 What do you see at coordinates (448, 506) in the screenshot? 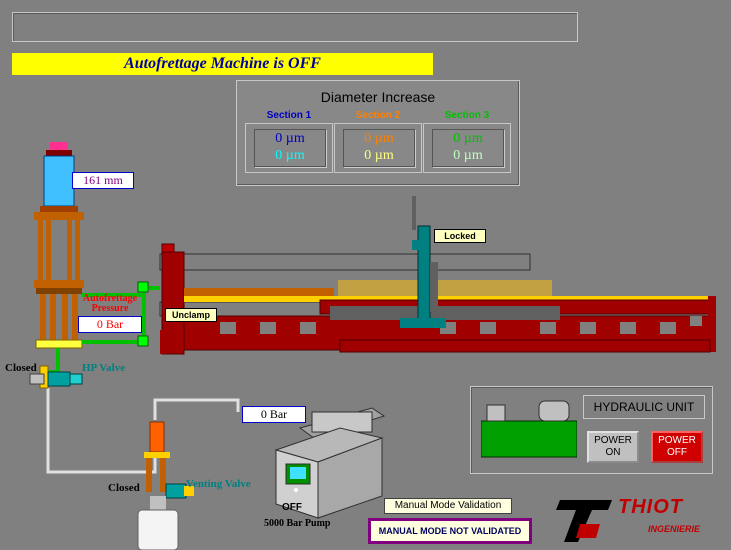
I see `manual-mode-validation-button: Manual Mode Validation` at bounding box center [448, 506].